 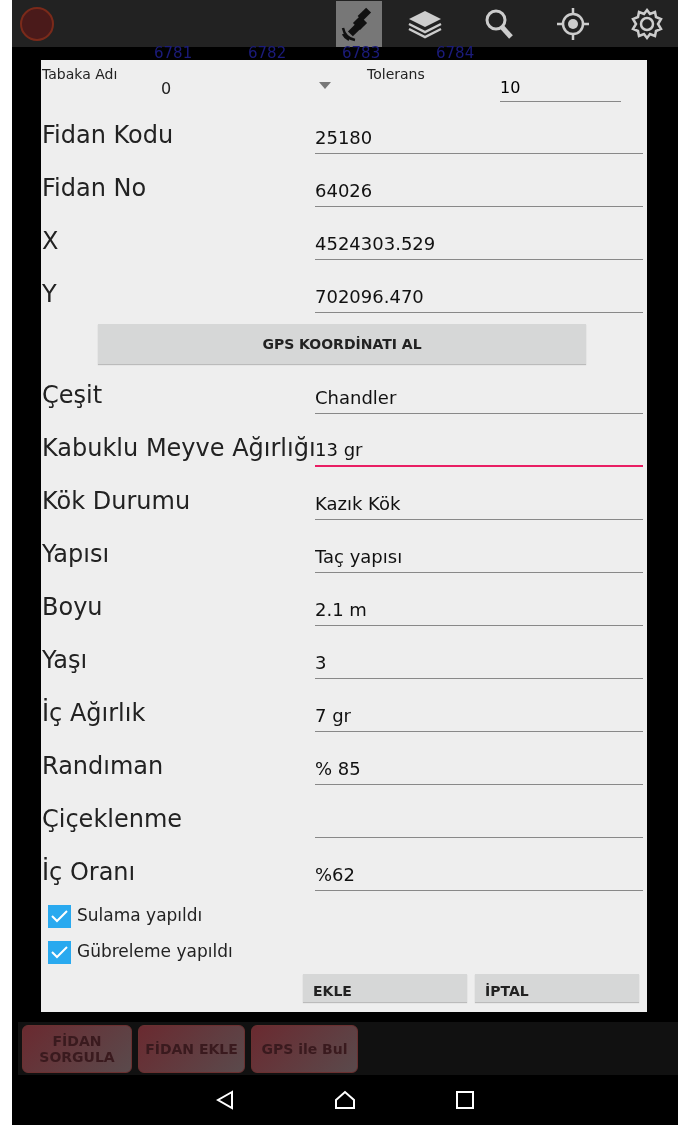 I want to click on checkbox-label: Gübreleme yapıldı, so click(x=155, y=952).